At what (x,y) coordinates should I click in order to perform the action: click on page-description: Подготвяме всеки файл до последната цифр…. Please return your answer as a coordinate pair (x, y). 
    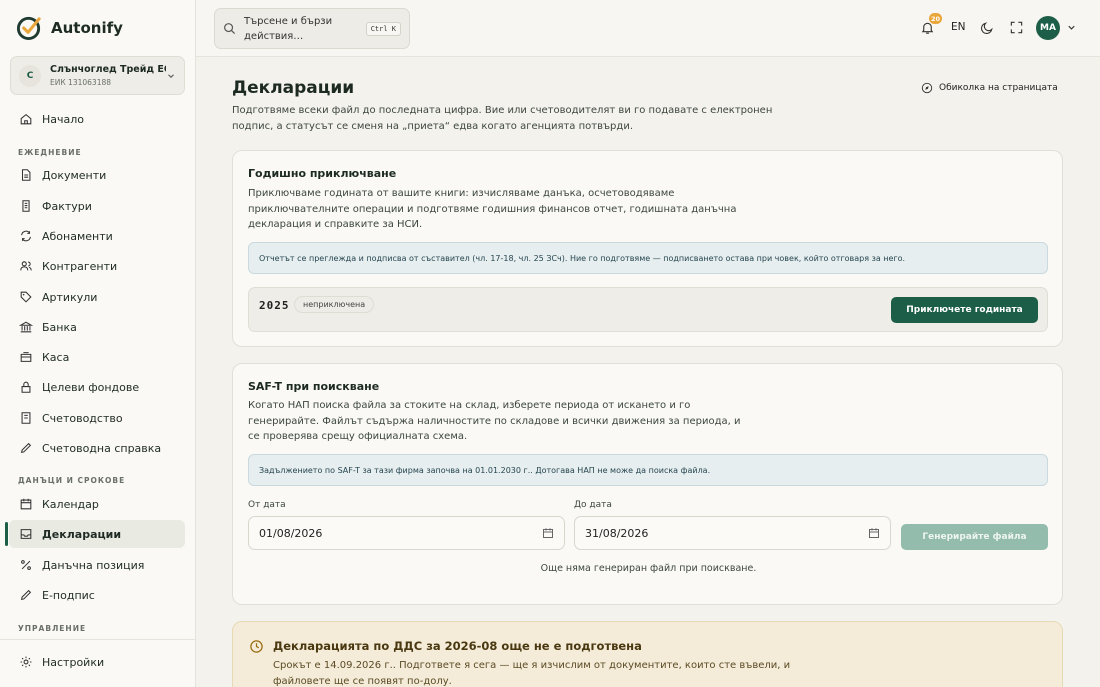
    Looking at the image, I should click on (502, 118).